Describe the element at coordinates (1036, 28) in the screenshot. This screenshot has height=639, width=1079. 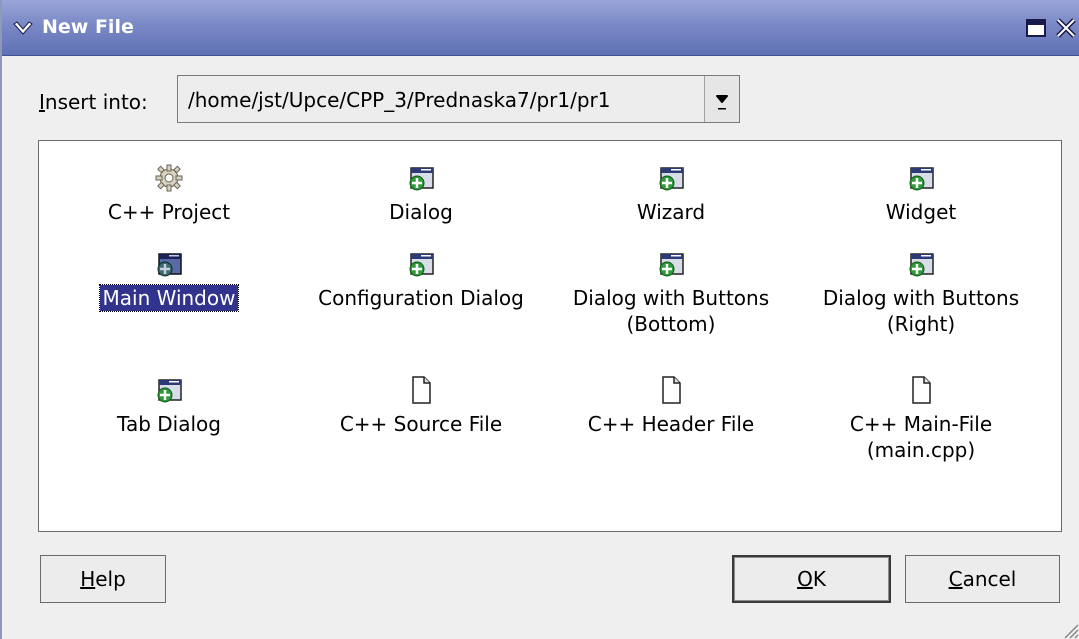
I see `maximize-icon` at that location.